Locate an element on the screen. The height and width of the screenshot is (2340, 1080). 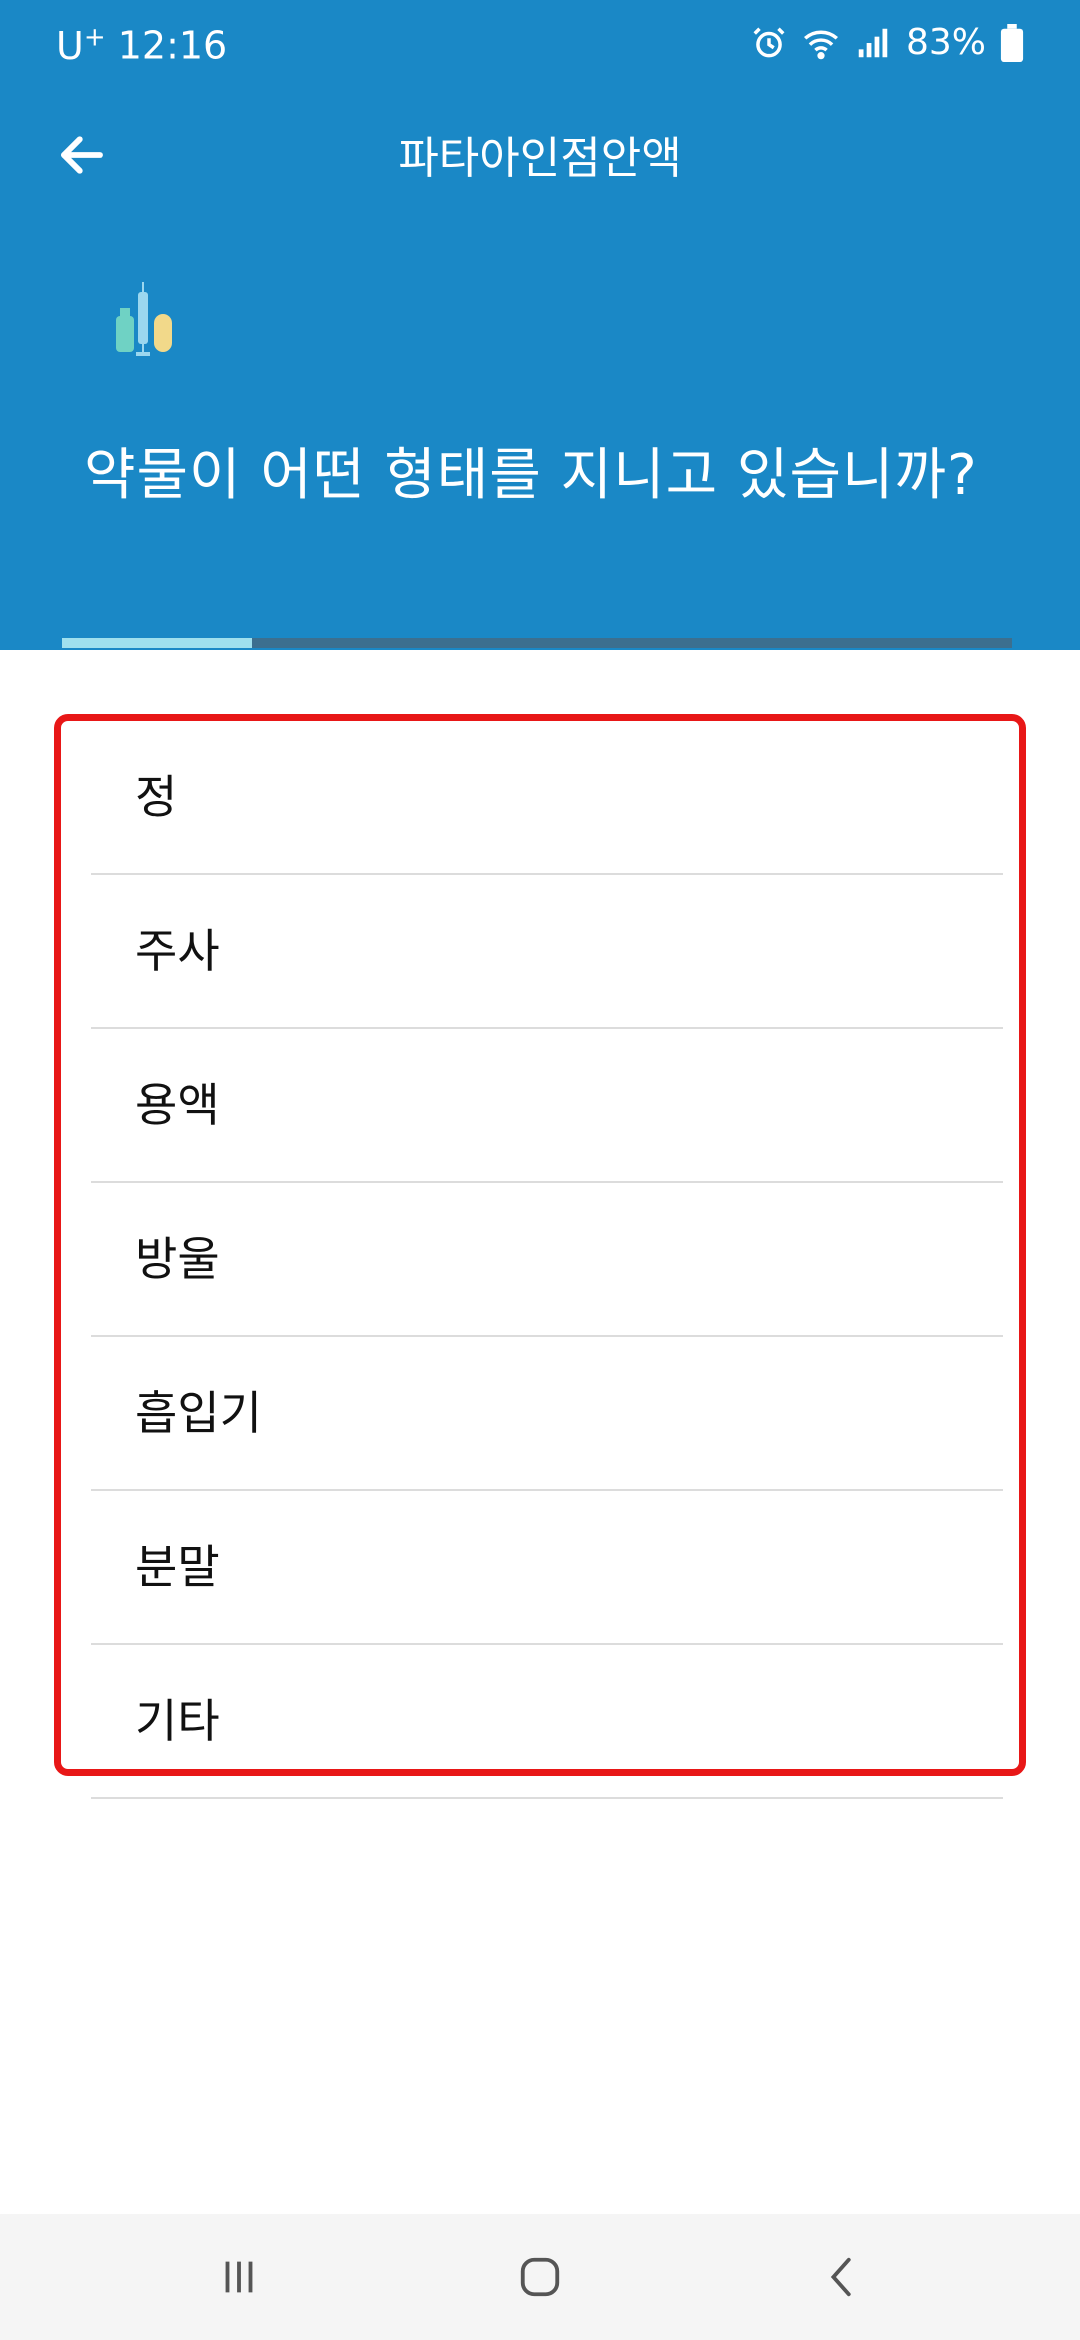
signal-icon is located at coordinates (873, 42).